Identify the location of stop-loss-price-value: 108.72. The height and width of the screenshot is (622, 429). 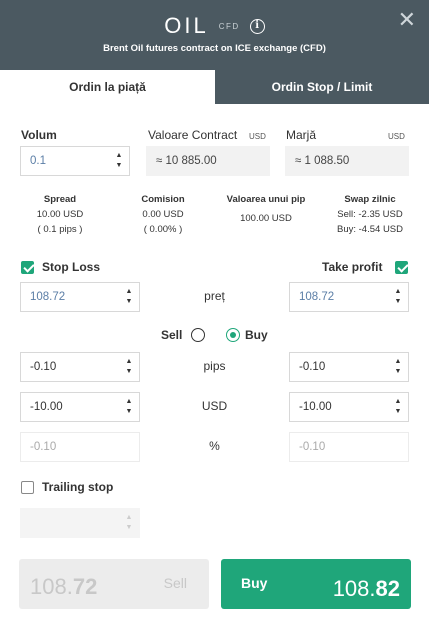
(48, 297).